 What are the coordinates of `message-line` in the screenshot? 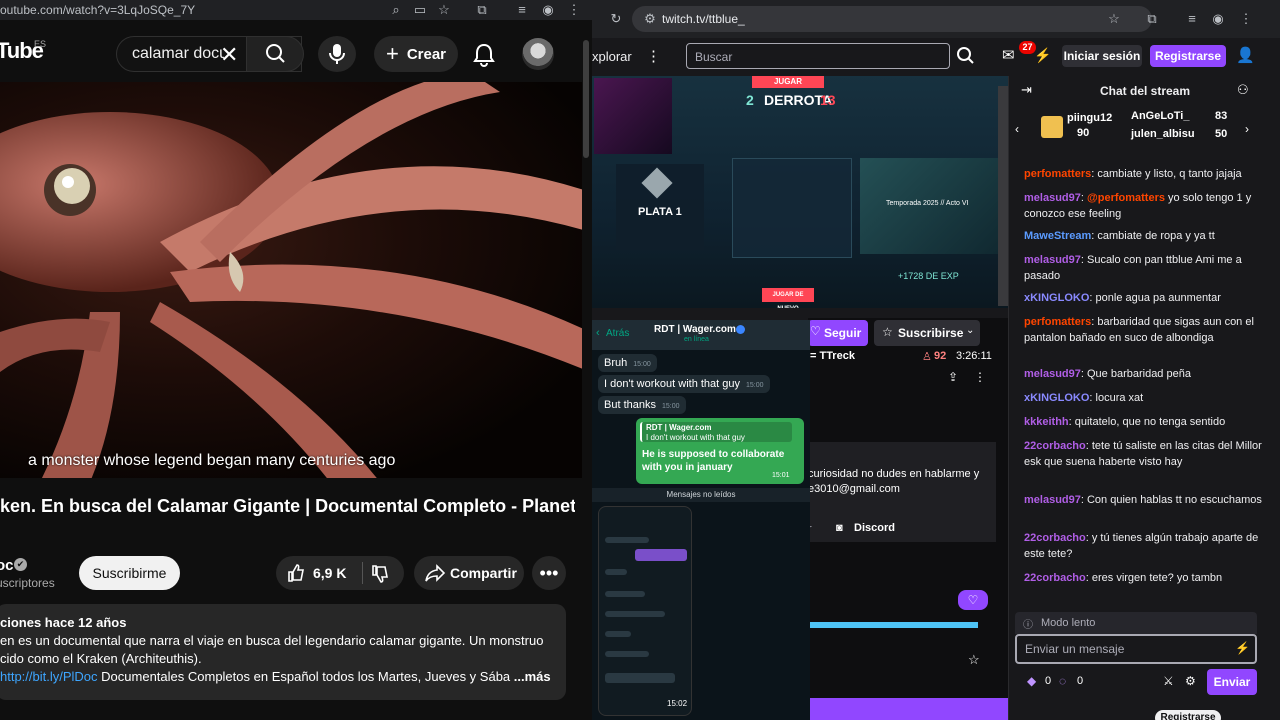 It's located at (616, 572).